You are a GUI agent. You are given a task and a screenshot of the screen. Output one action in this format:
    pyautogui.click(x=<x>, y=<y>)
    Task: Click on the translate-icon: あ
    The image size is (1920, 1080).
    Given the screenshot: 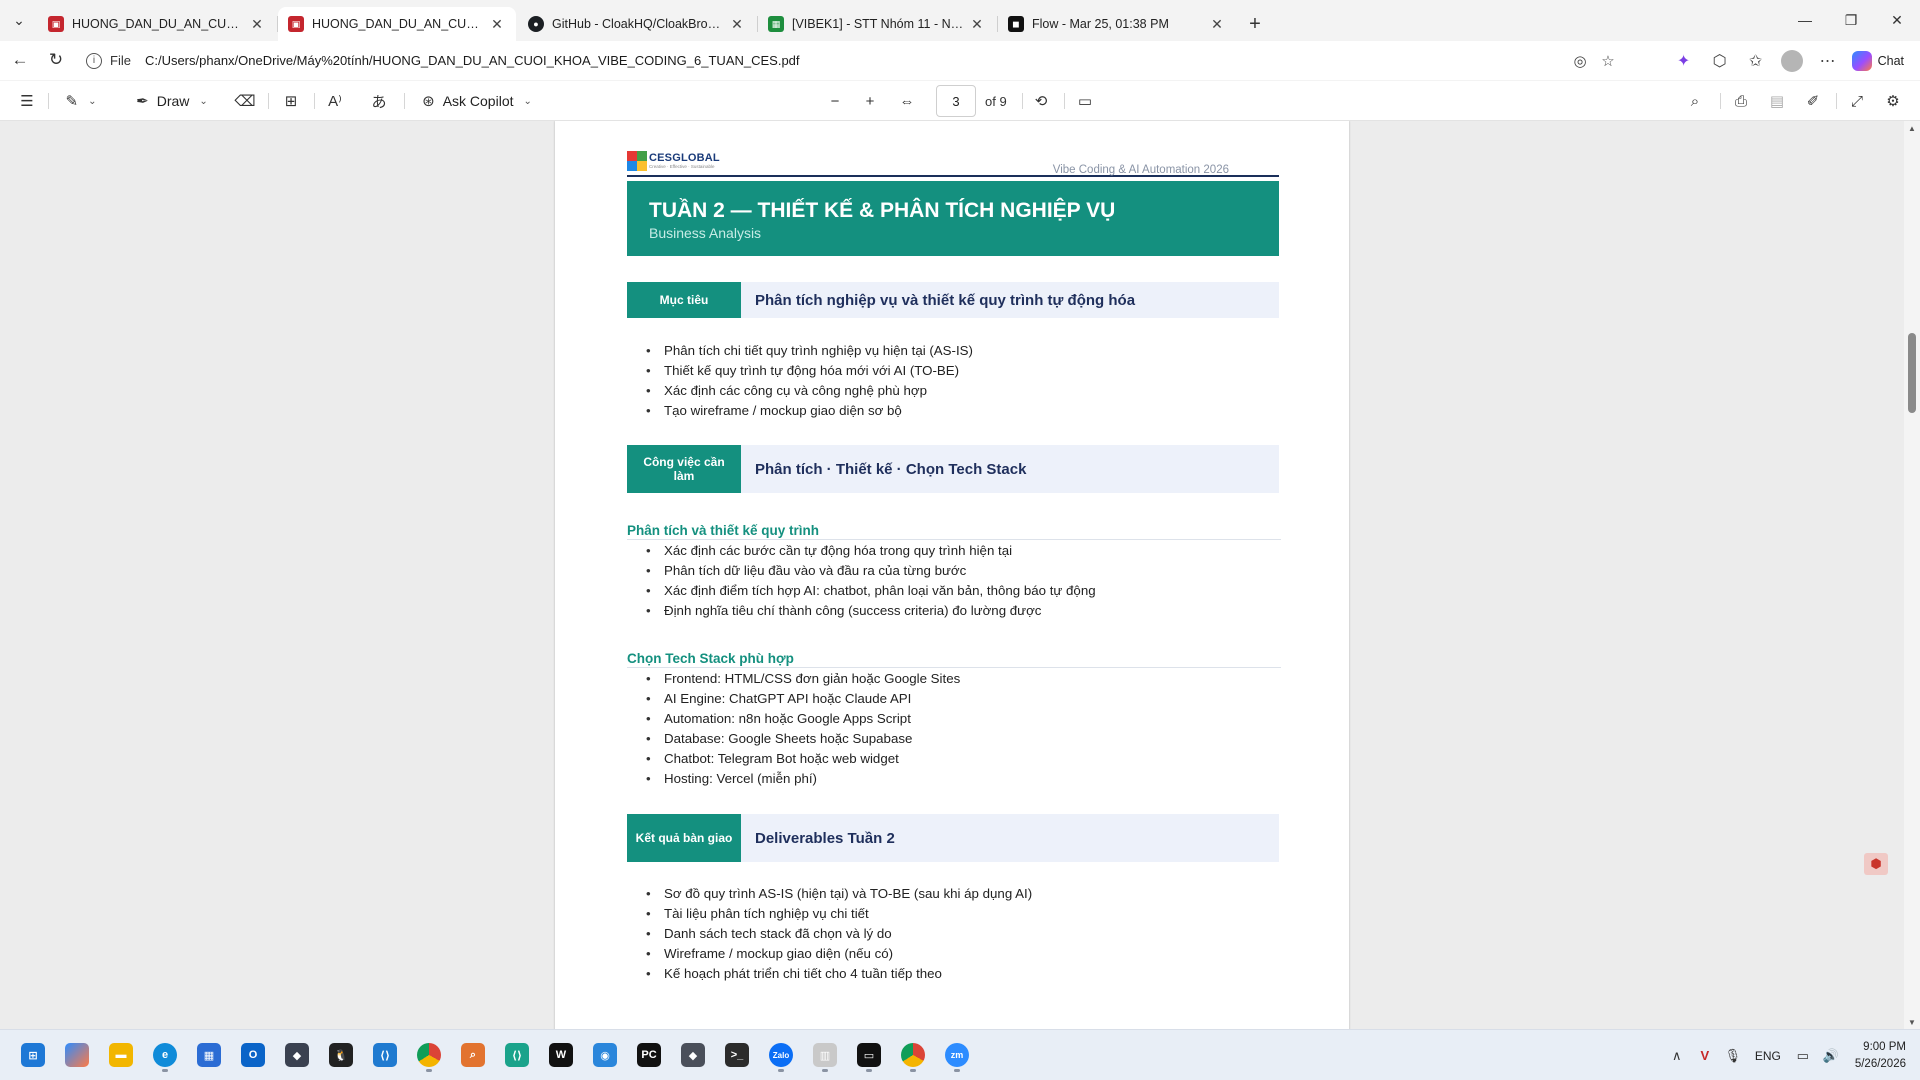 What is the action you would take?
    pyautogui.click(x=379, y=101)
    